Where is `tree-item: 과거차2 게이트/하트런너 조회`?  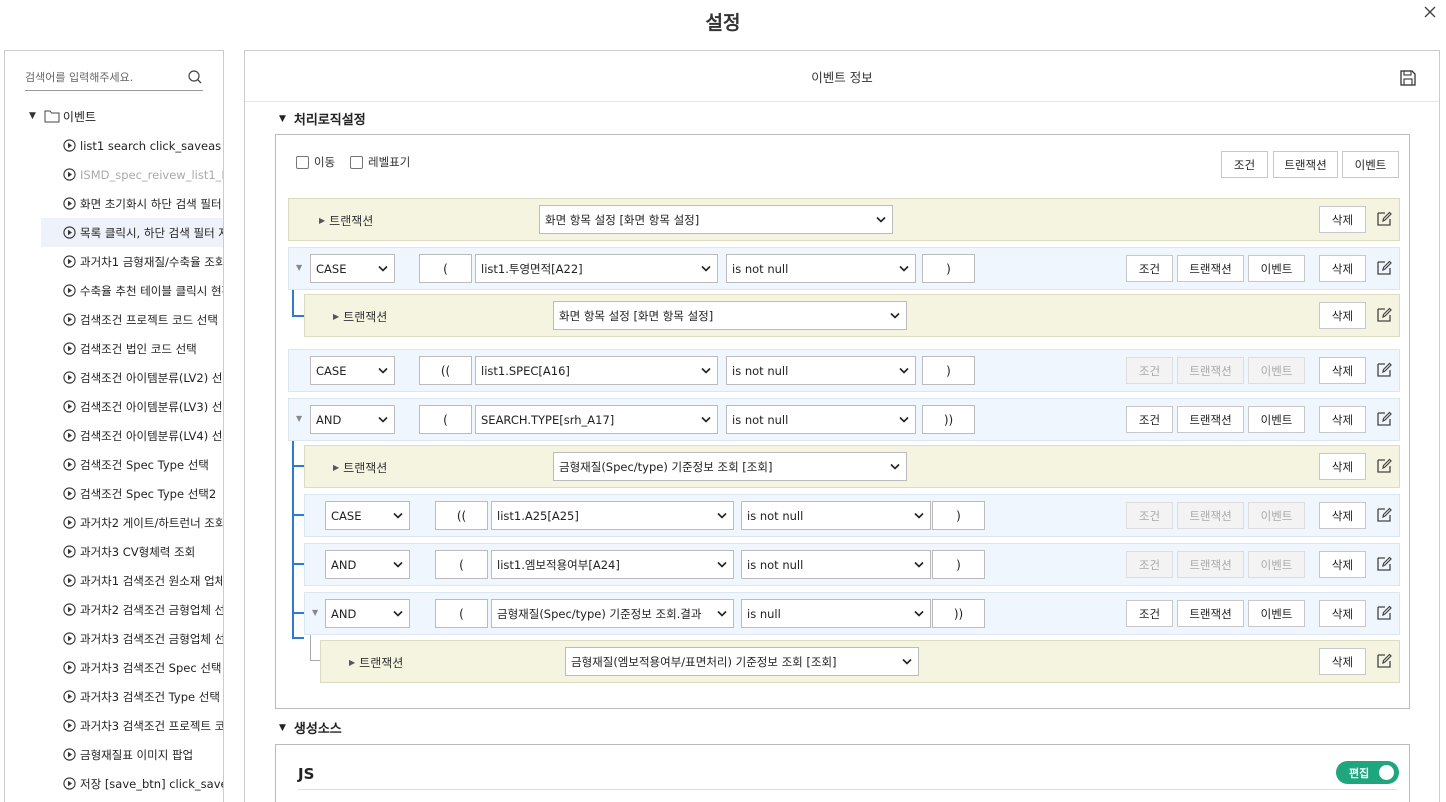 tree-item: 과거차2 게이트/하트런너 조회 is located at coordinates (132, 522).